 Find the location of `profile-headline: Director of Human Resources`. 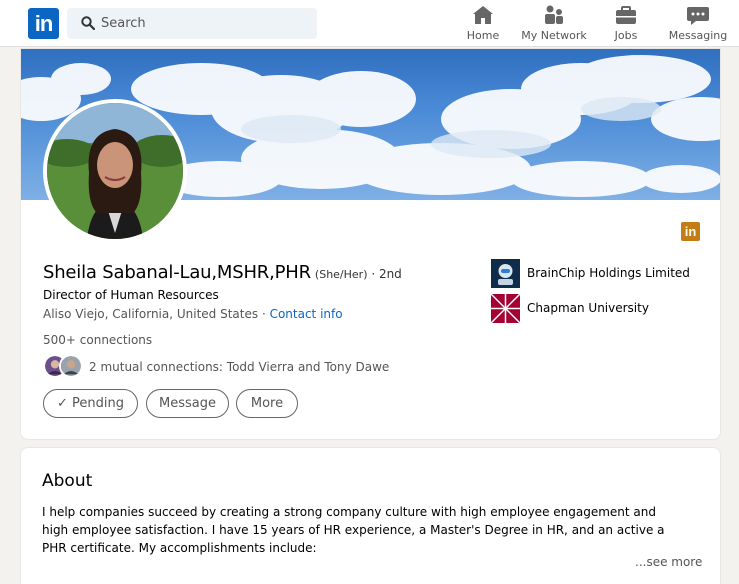

profile-headline: Director of Human Resources is located at coordinates (131, 295).